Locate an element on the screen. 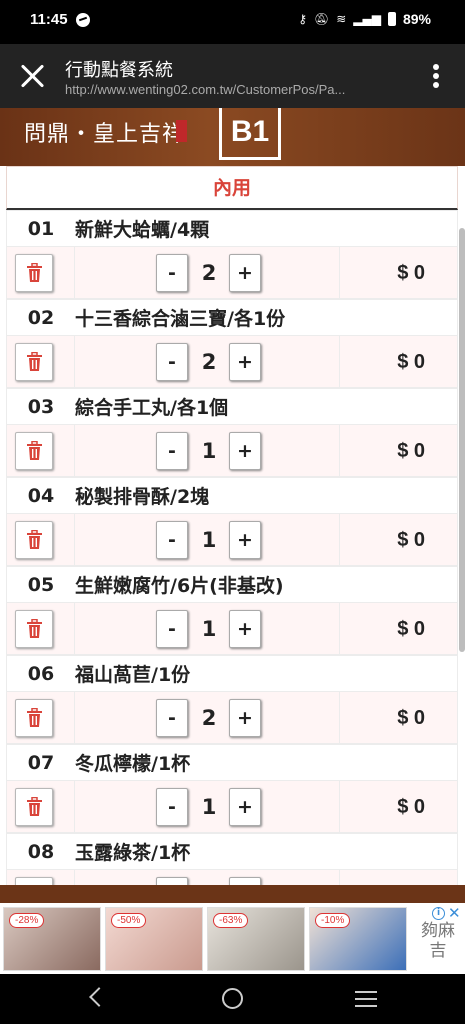 The height and width of the screenshot is (1024, 465). item-row: 04 秘製排骨酥/2塊 is located at coordinates (232, 495).